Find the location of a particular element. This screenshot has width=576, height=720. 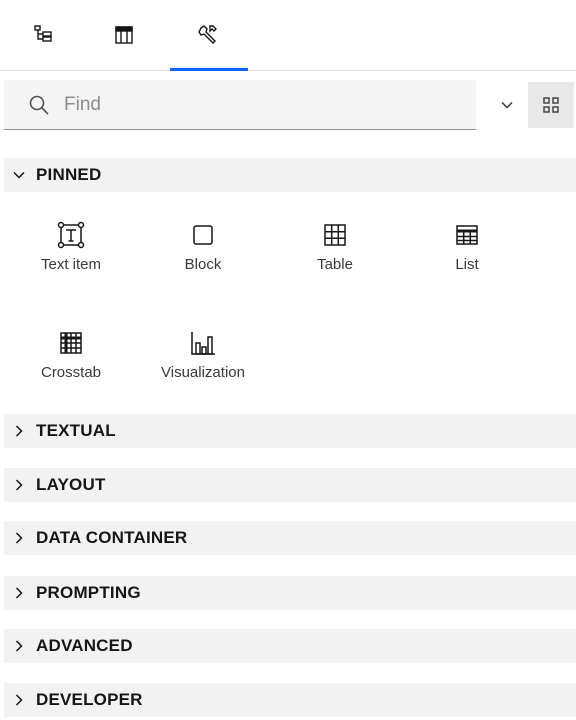

toolbox-item-text-item: Text item is located at coordinates (71, 242).